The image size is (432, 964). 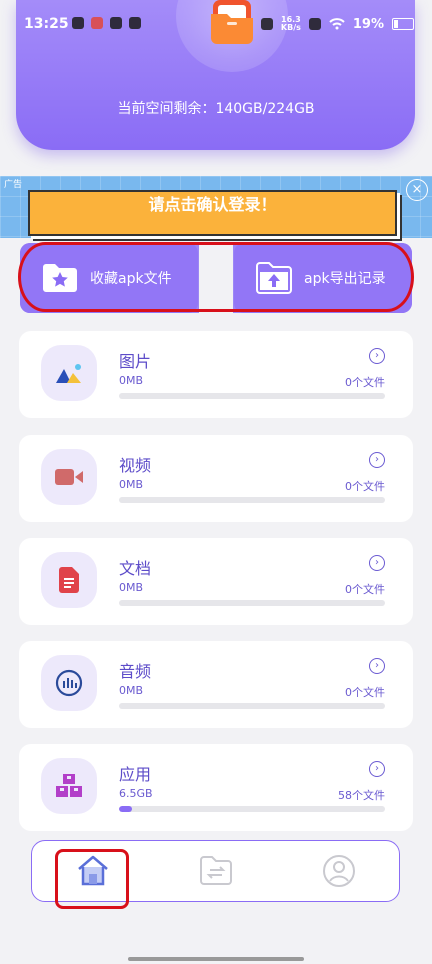 I want to click on category-progress-fill, so click(x=126, y=809).